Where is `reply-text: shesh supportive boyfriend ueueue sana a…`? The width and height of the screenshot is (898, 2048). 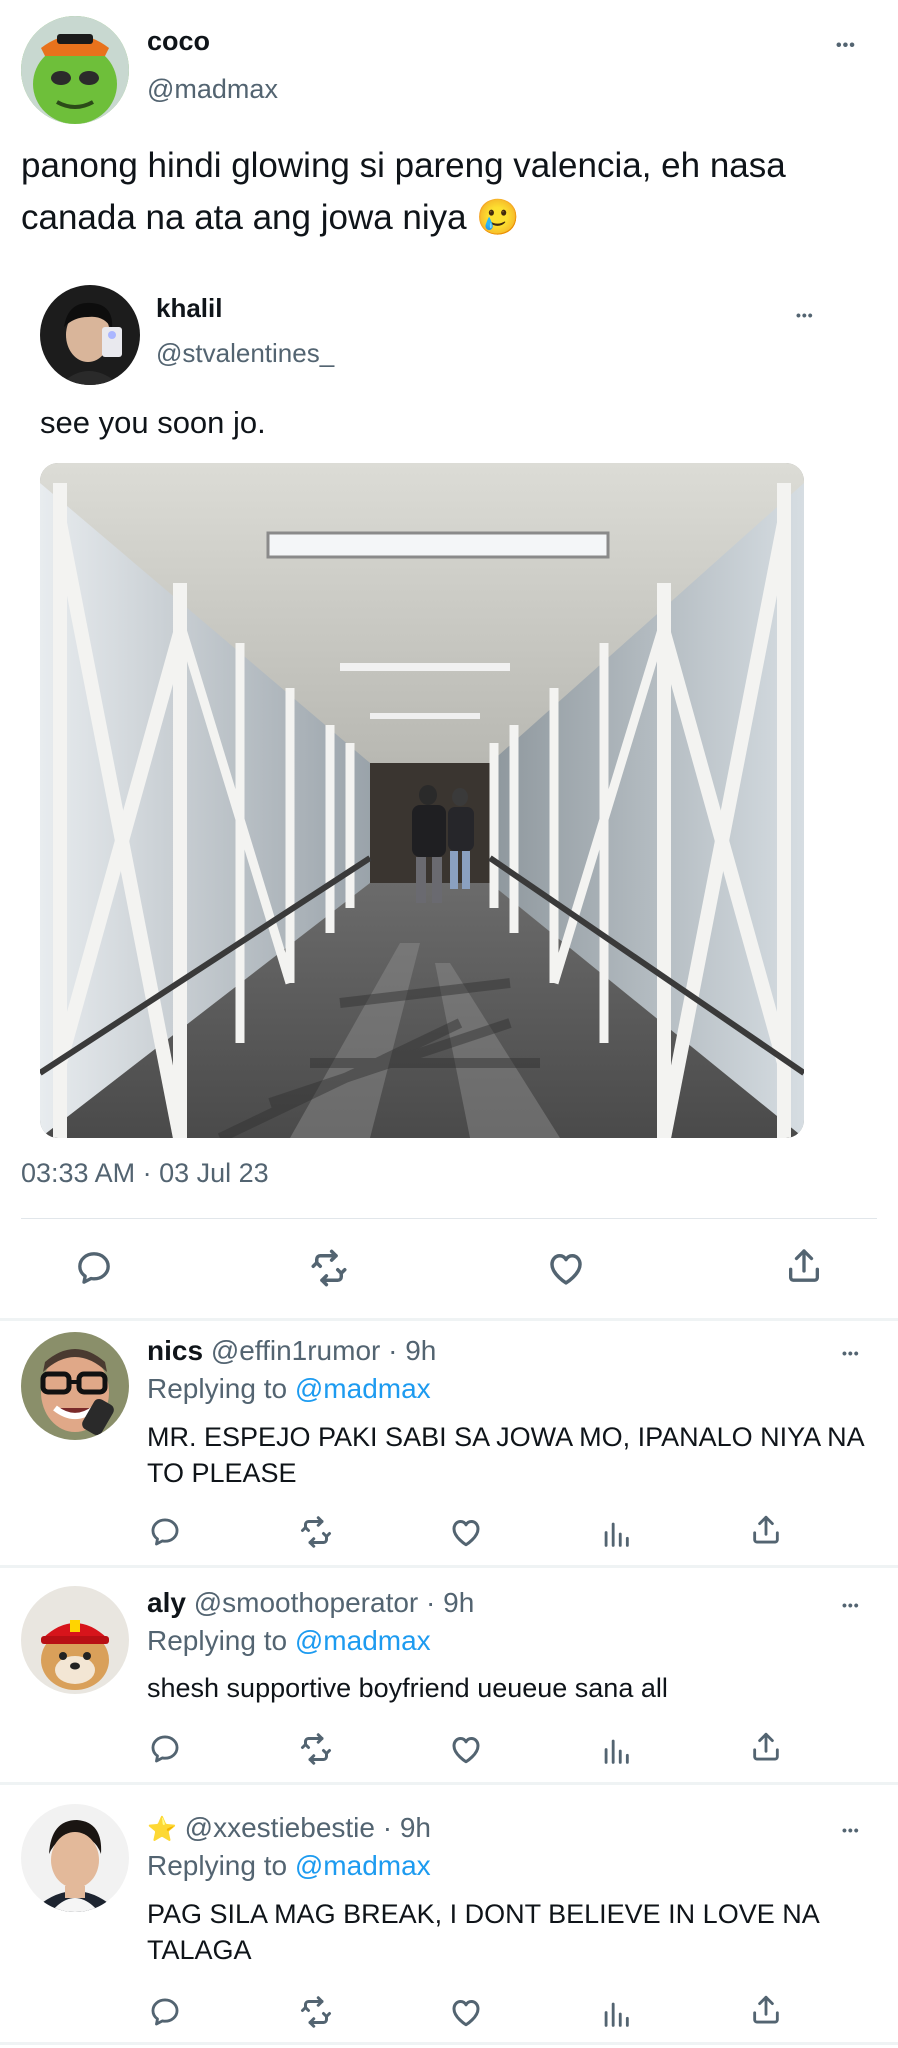
reply-text: shesh supportive boyfriend ueueue sana a… is located at coordinates (407, 1688).